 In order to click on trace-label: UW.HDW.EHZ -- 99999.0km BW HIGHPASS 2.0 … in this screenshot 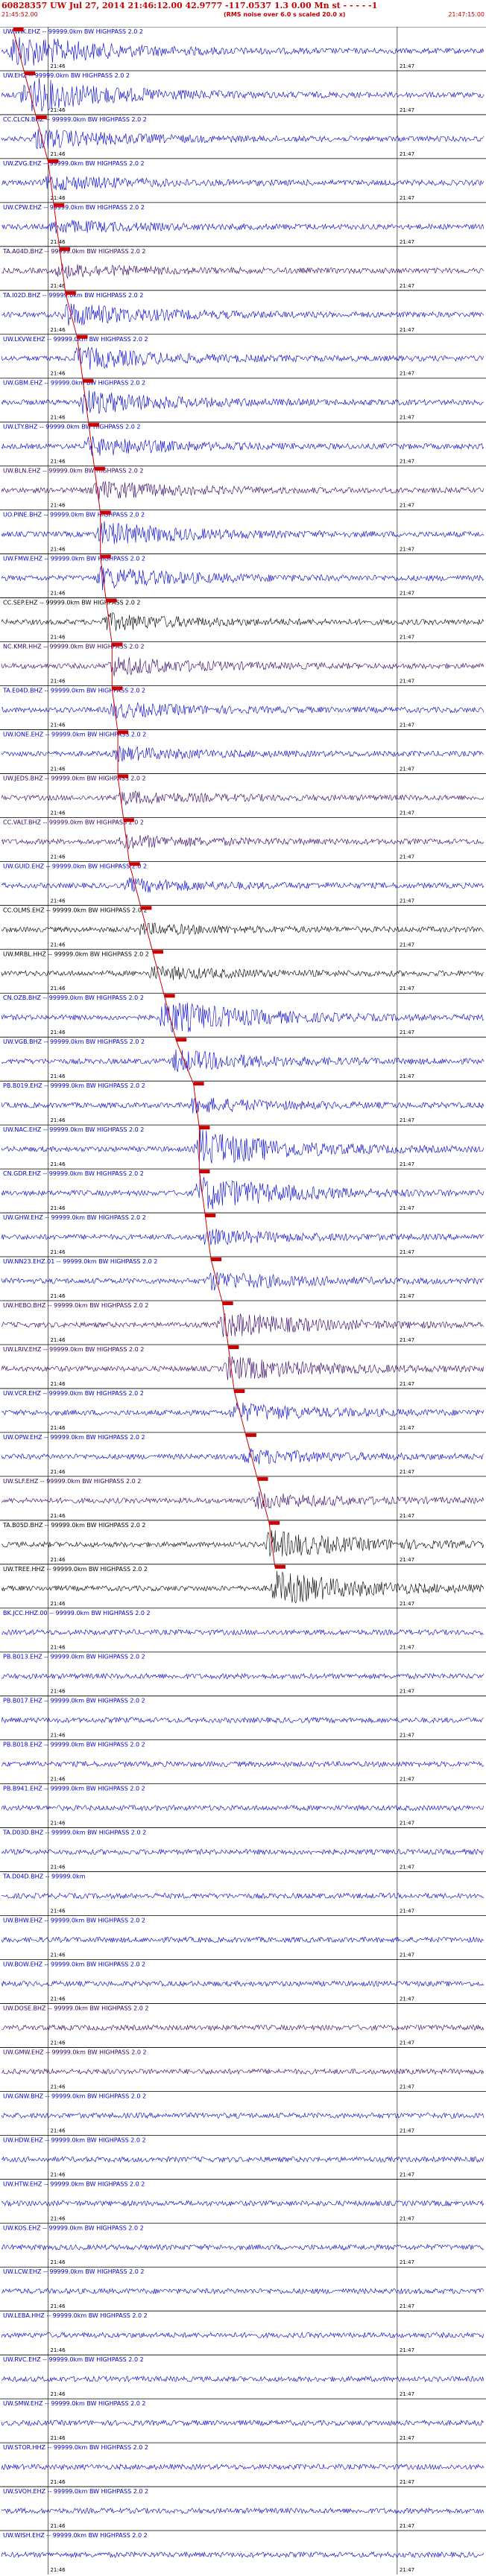, I will do `click(74, 2139)`.